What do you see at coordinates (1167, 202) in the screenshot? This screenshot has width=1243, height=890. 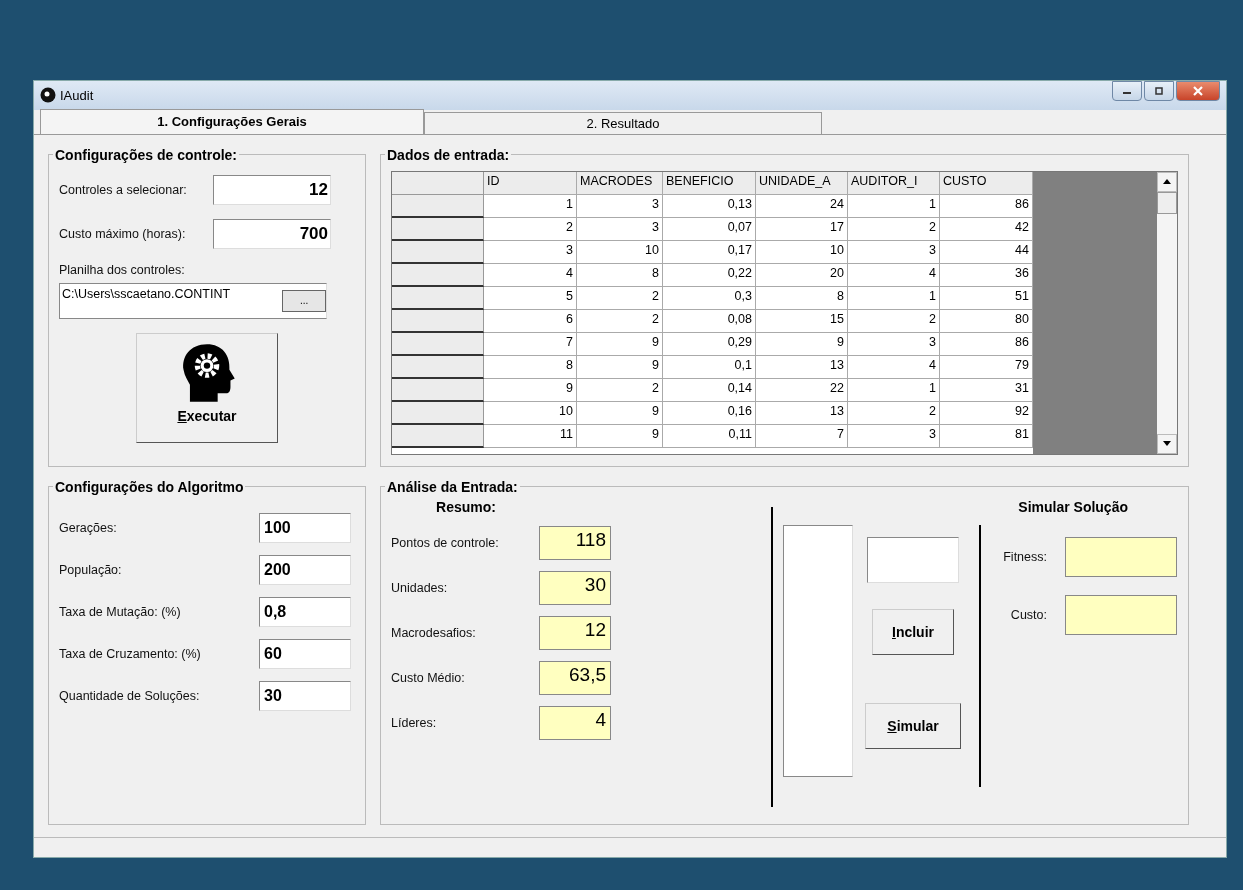 I see `scroll-thumb` at bounding box center [1167, 202].